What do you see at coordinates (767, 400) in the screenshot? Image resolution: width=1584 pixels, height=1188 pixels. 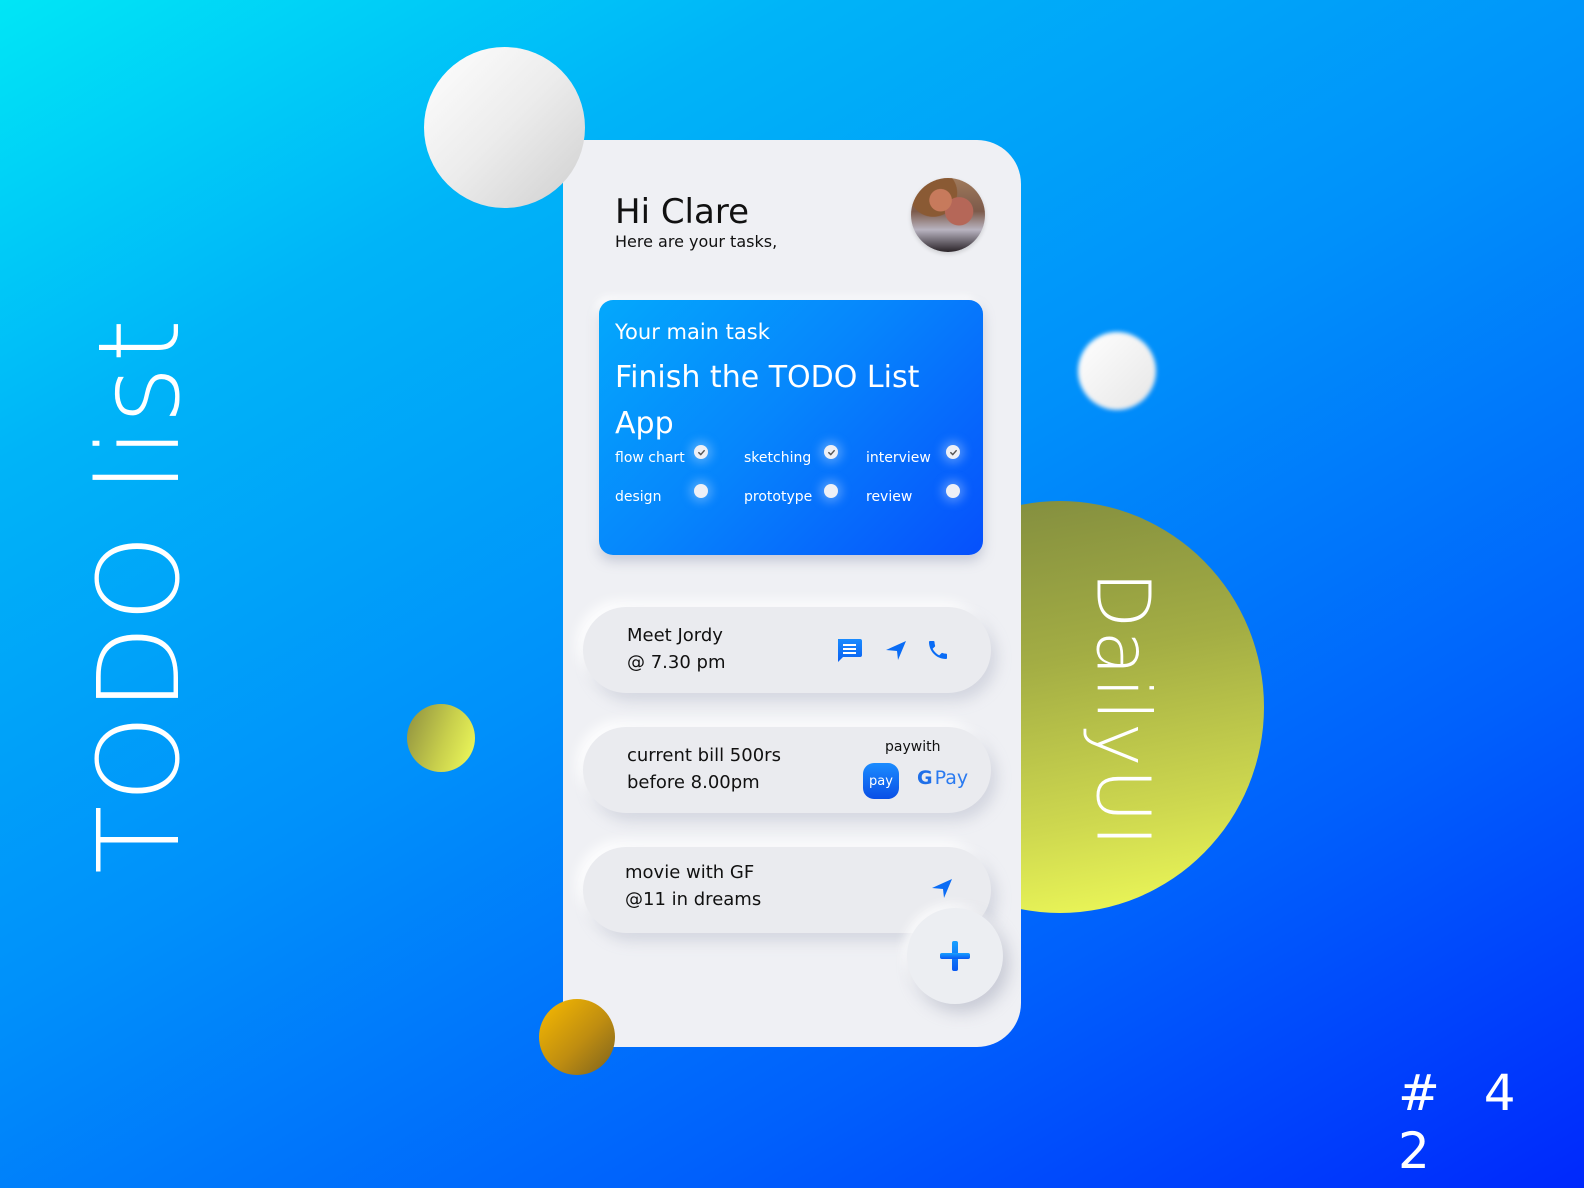 I see `main-task-title: Finish the TODO List App` at bounding box center [767, 400].